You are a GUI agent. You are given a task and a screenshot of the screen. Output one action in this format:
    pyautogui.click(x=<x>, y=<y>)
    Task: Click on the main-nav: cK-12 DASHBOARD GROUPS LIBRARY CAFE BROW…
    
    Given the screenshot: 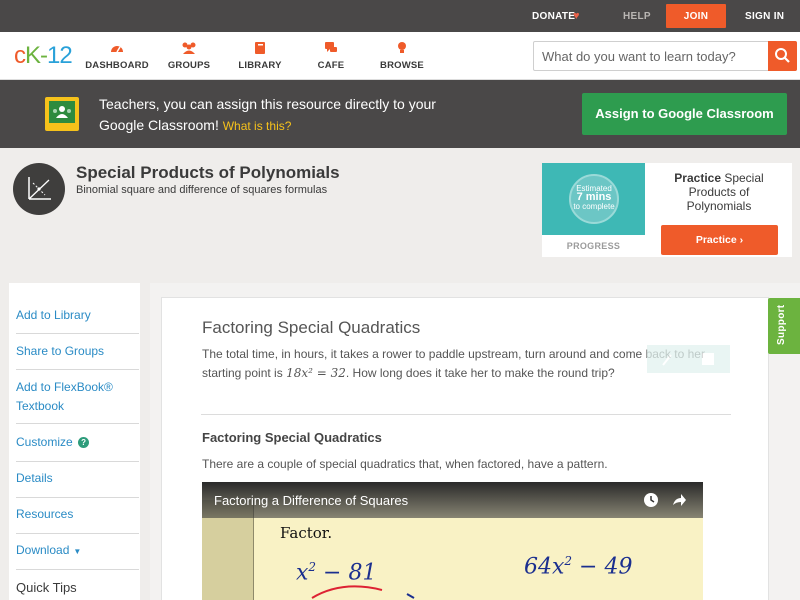 What is the action you would take?
    pyautogui.click(x=400, y=56)
    